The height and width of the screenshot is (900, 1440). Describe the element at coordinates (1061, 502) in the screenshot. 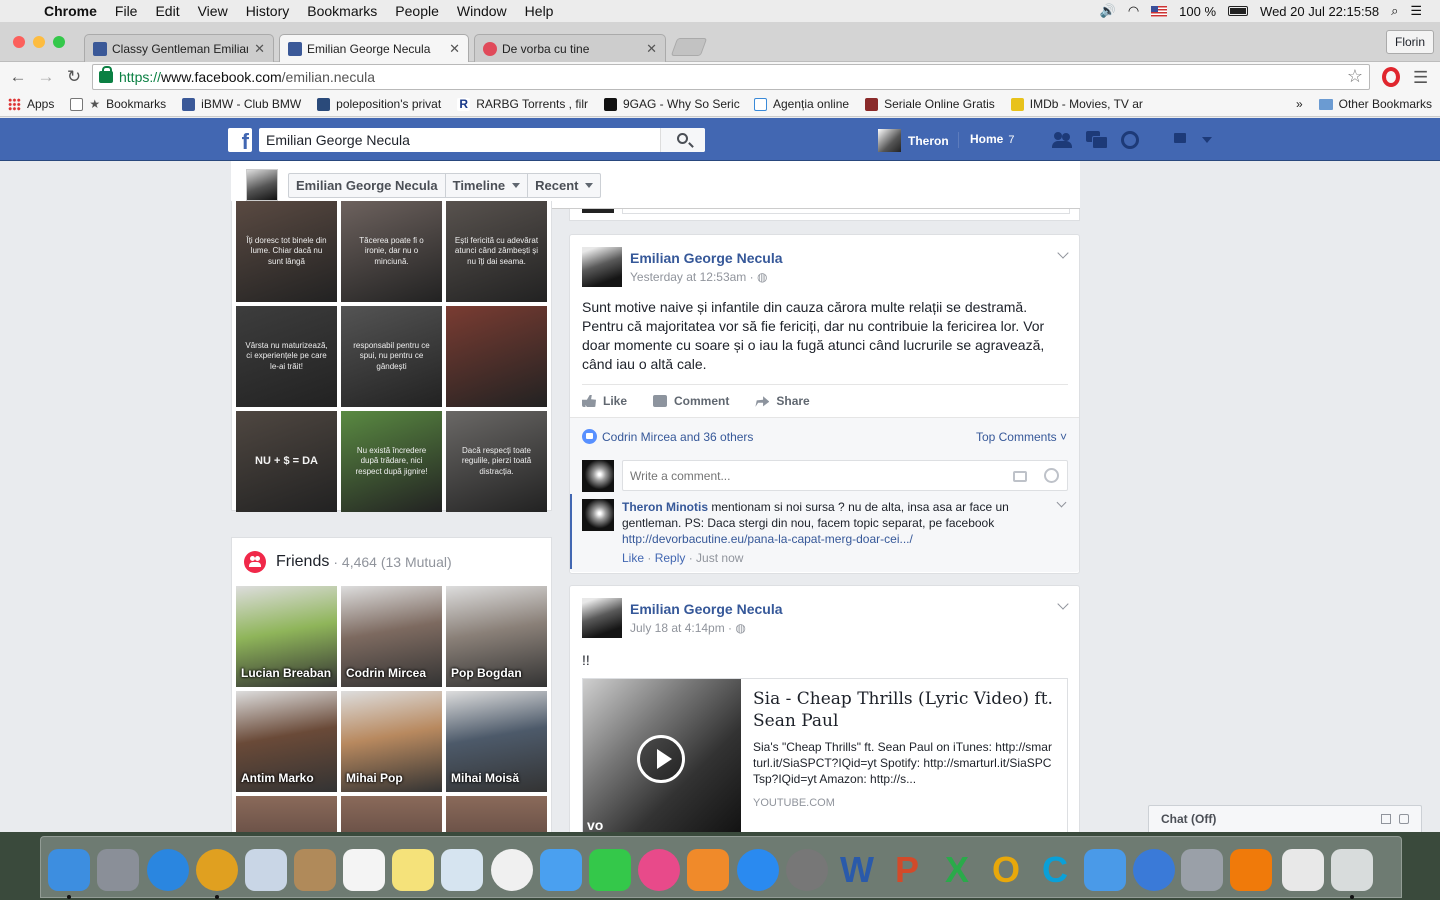

I see `comment-options-chevron-icon` at that location.